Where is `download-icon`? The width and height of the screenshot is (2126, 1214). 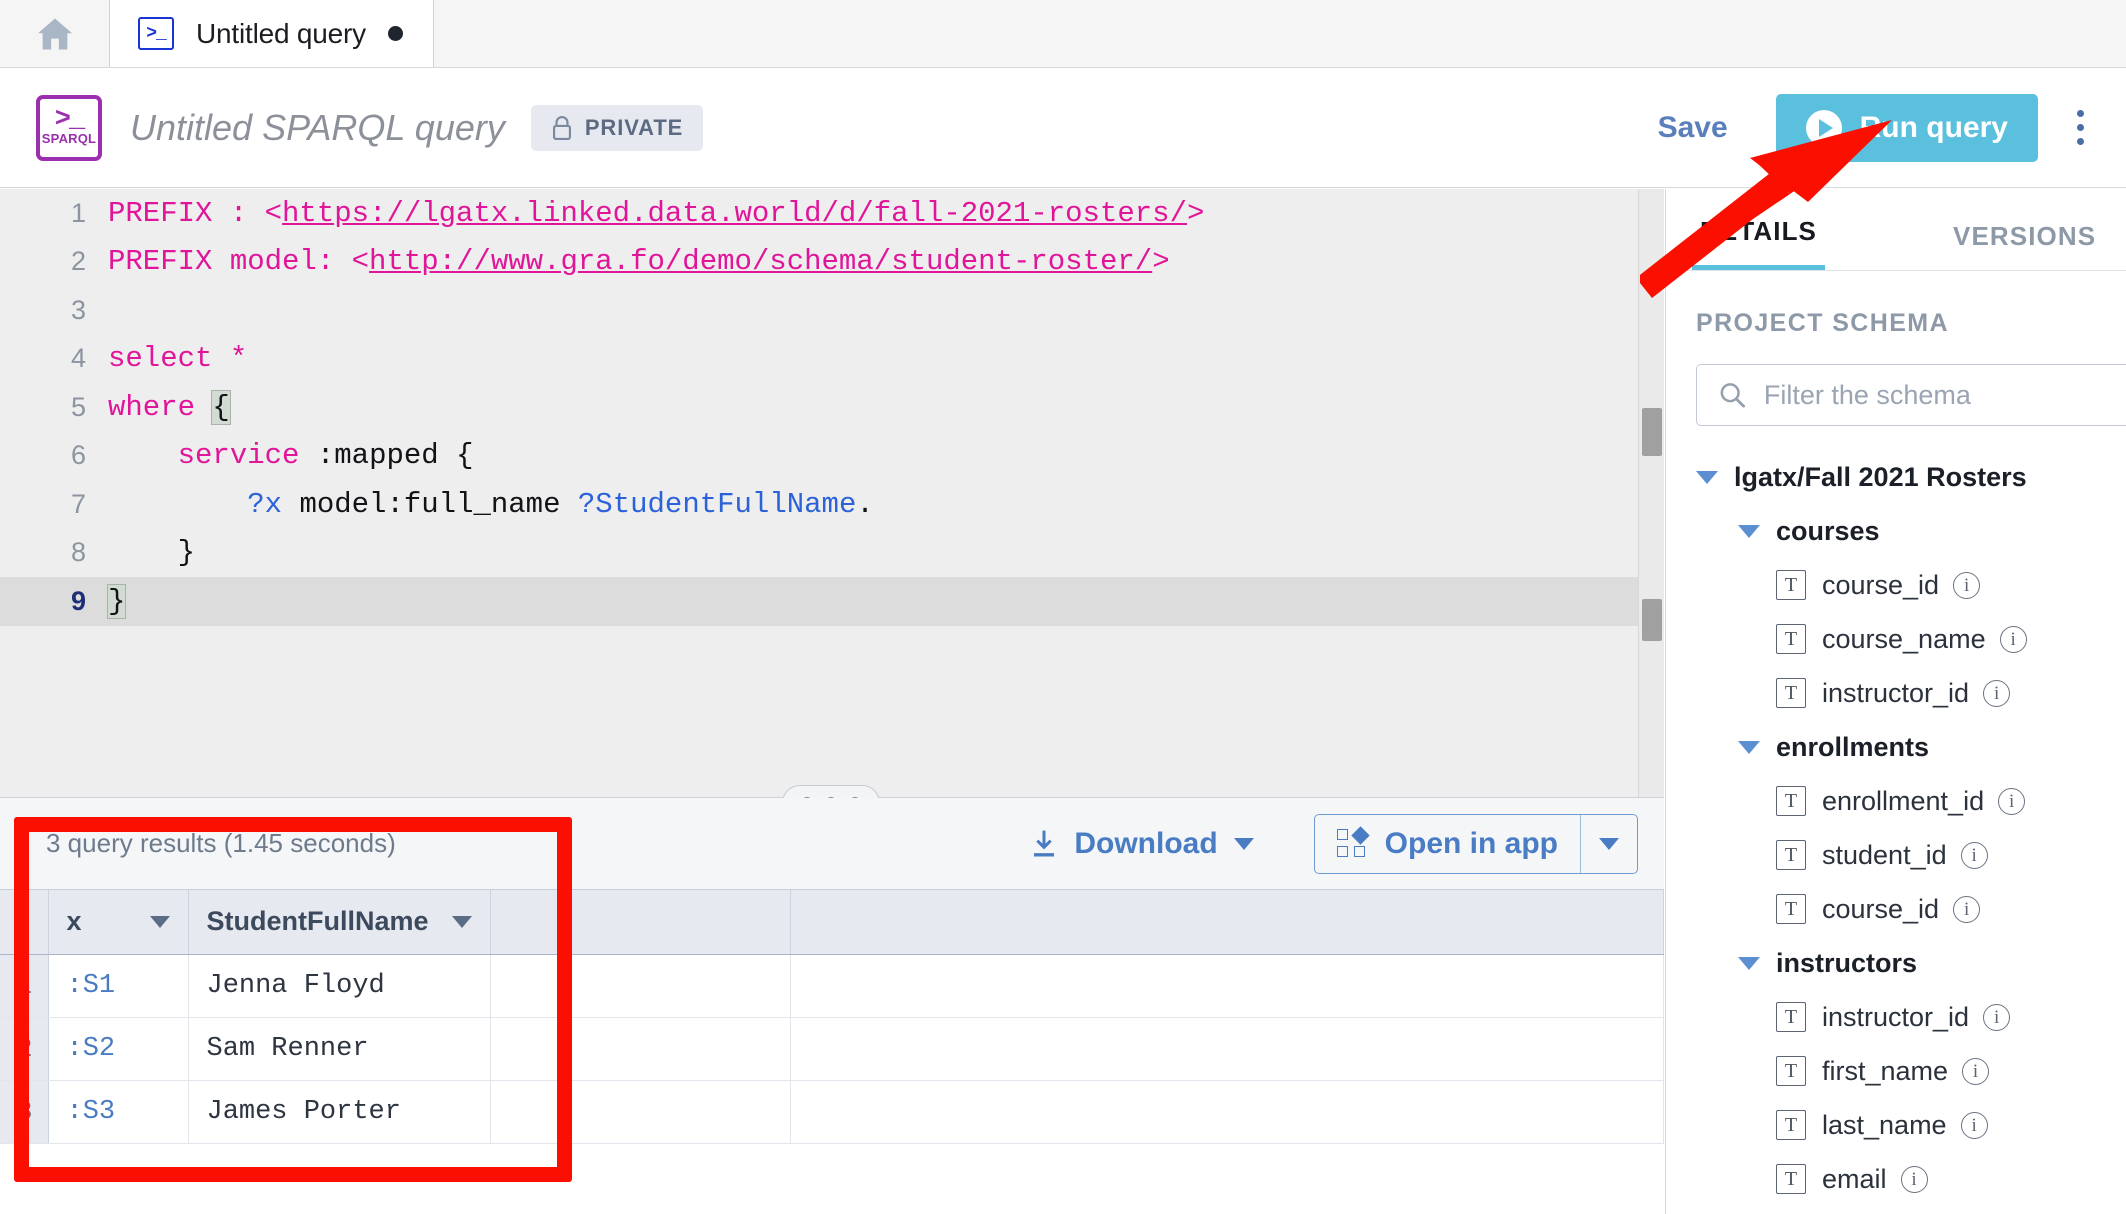
download-icon is located at coordinates (1044, 843).